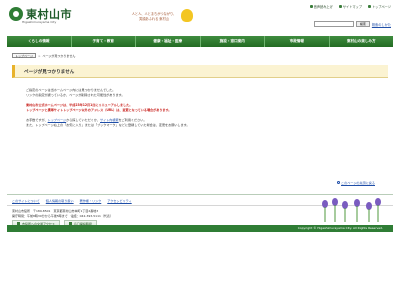 Image resolution: width=400 pixels, height=300 pixels. I want to click on home-icon, so click(369, 6).